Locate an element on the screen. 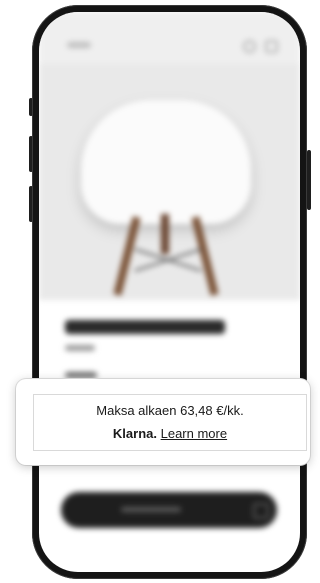 The width and height of the screenshot is (320, 583). store-logo is located at coordinates (79, 45).